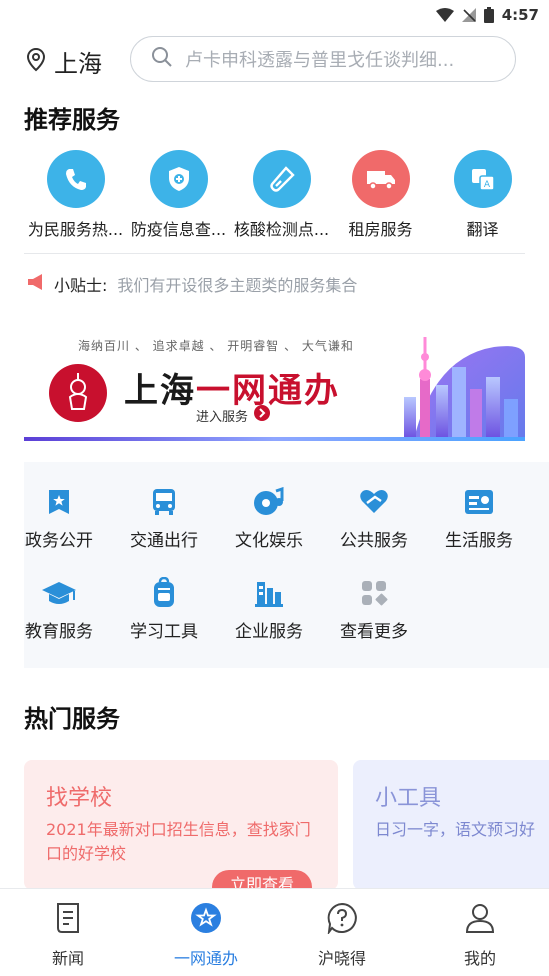  What do you see at coordinates (75, 179) in the screenshot?
I see `phone-icon` at bounding box center [75, 179].